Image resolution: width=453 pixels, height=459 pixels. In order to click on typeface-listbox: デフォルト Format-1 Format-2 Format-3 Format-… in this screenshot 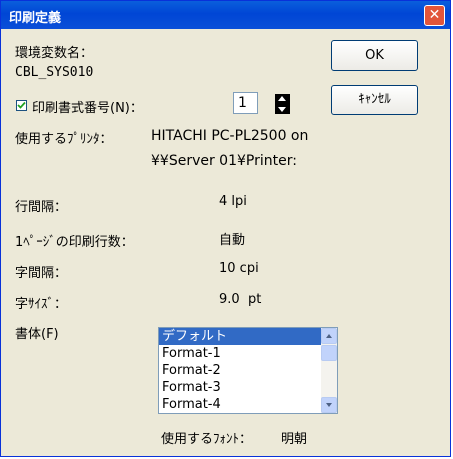, I will do `click(248, 370)`.